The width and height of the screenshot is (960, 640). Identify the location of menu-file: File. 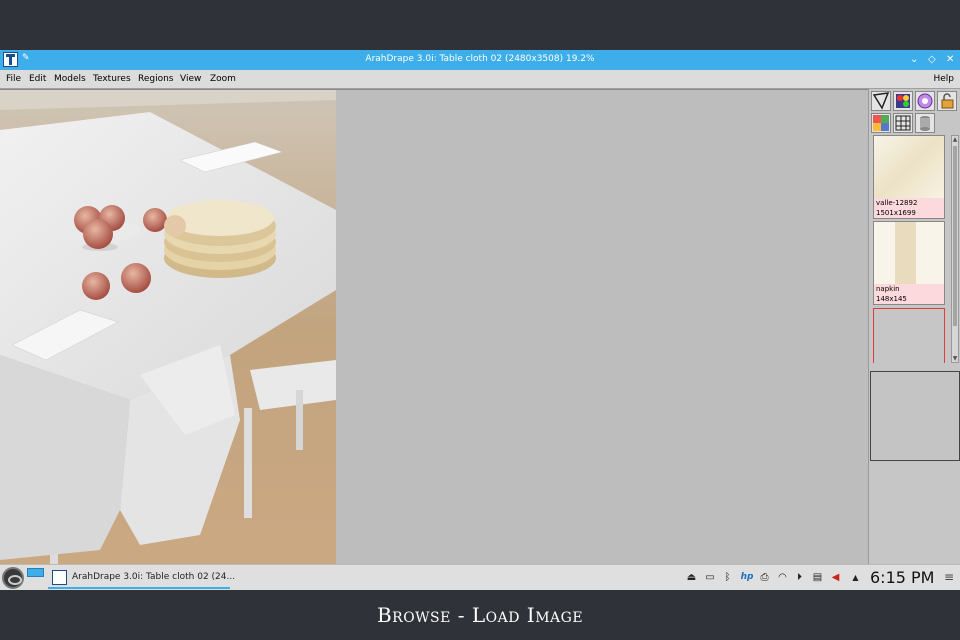
(13, 79).